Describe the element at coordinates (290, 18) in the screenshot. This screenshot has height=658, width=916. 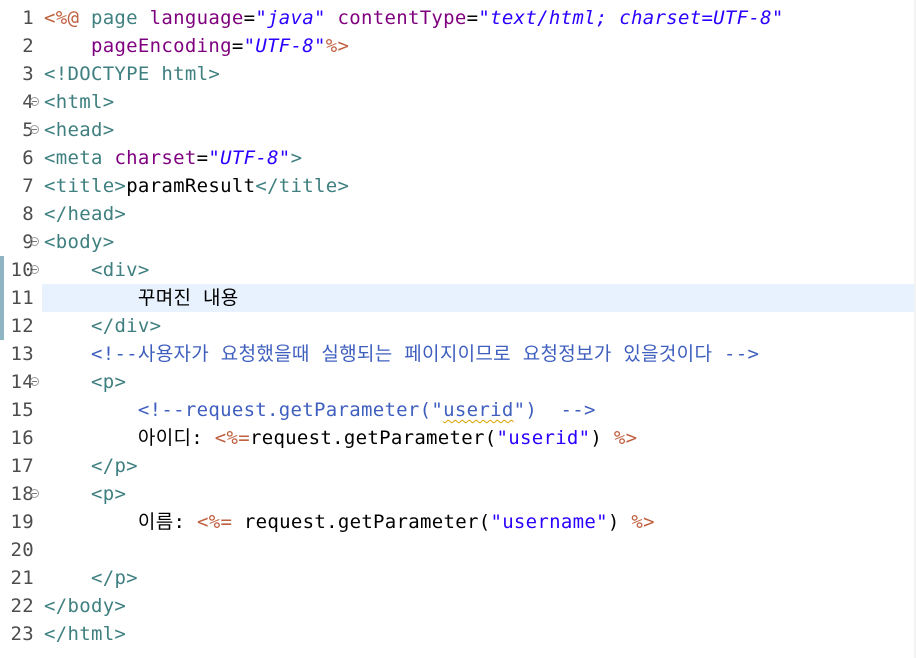
I see `code-token: "java"` at that location.